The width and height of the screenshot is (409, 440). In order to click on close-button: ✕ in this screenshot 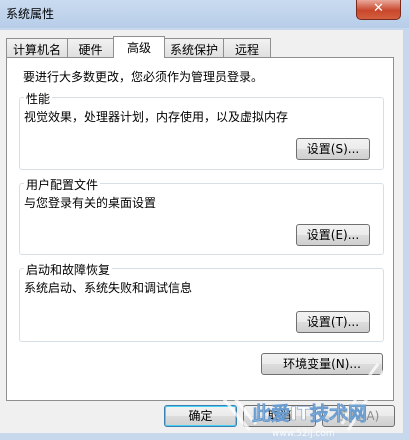, I will do `click(378, 10)`.